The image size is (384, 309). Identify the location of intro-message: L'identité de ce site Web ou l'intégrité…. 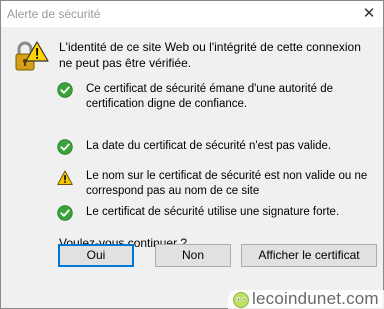
(210, 55).